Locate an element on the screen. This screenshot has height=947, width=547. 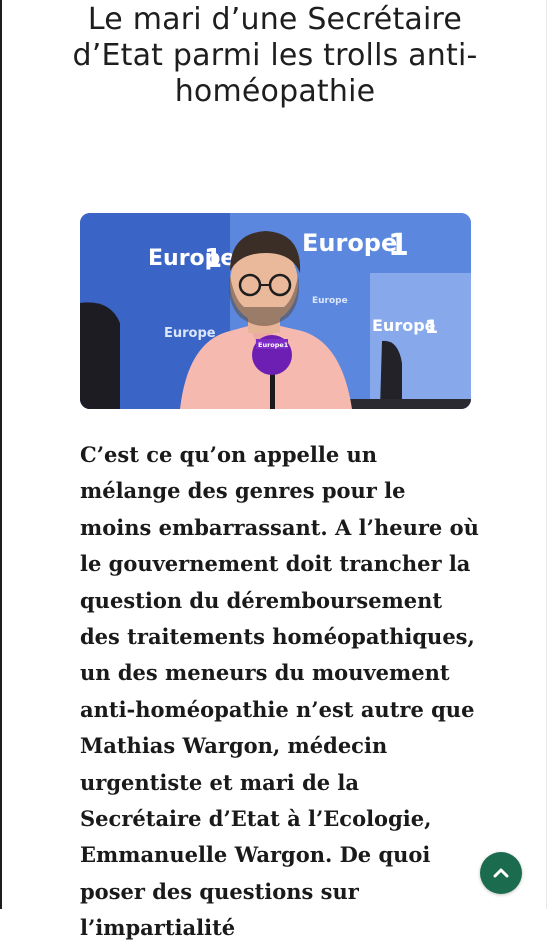
chevron-up-icon is located at coordinates (501, 873).